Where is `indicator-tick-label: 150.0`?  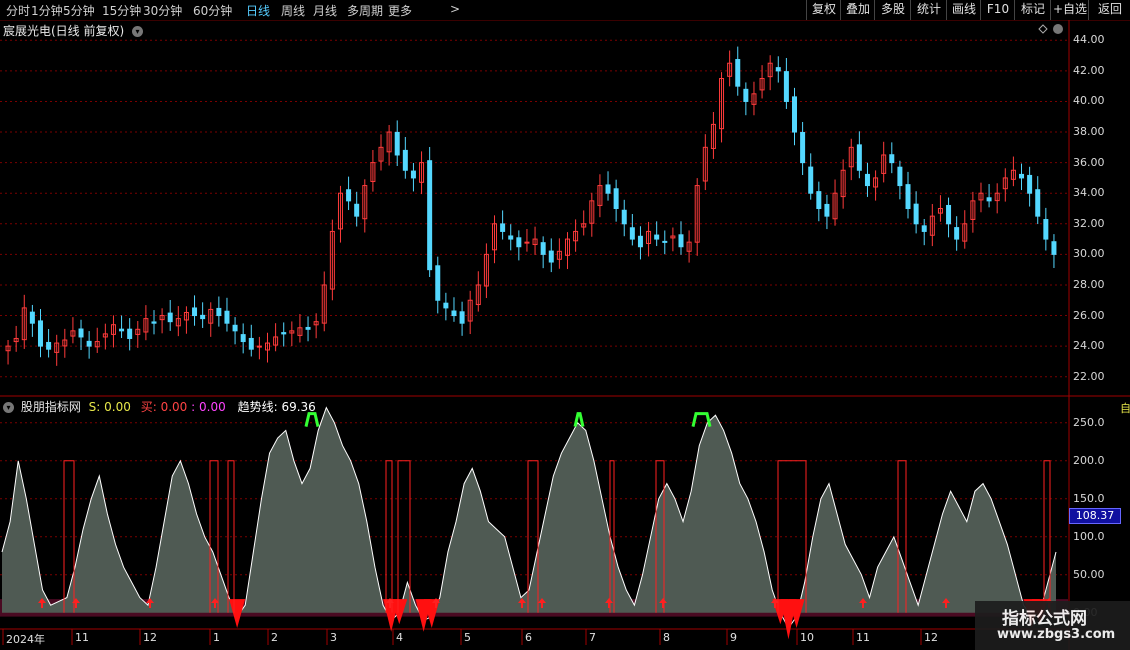
indicator-tick-label: 150.0 is located at coordinates (1089, 498).